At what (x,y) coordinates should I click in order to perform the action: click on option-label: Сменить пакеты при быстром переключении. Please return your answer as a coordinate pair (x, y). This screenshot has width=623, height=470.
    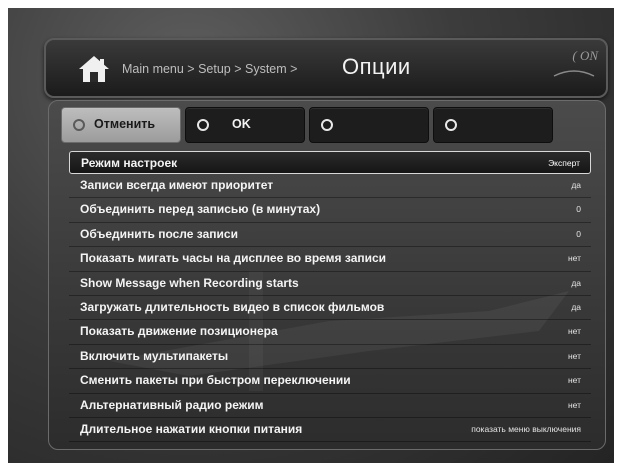
    Looking at the image, I should click on (215, 380).